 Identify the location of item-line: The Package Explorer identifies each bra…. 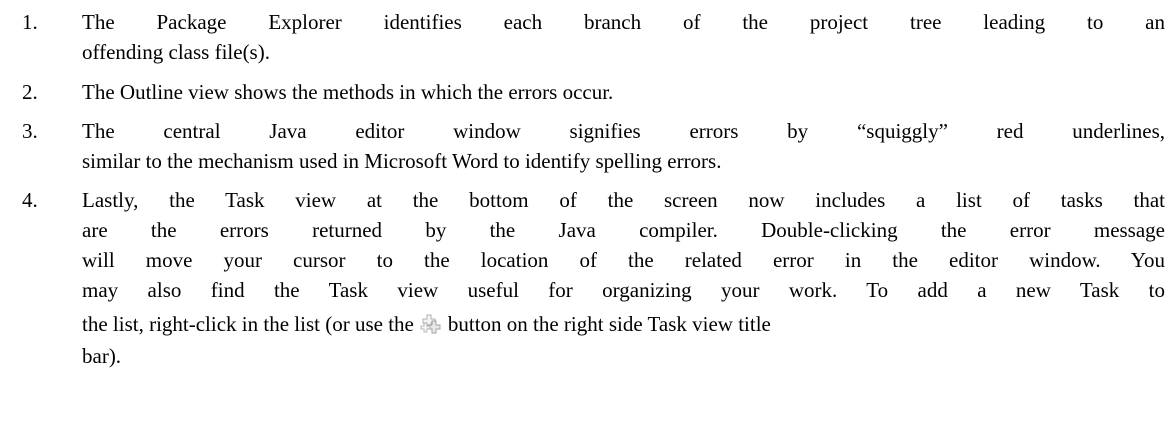
(623, 22).